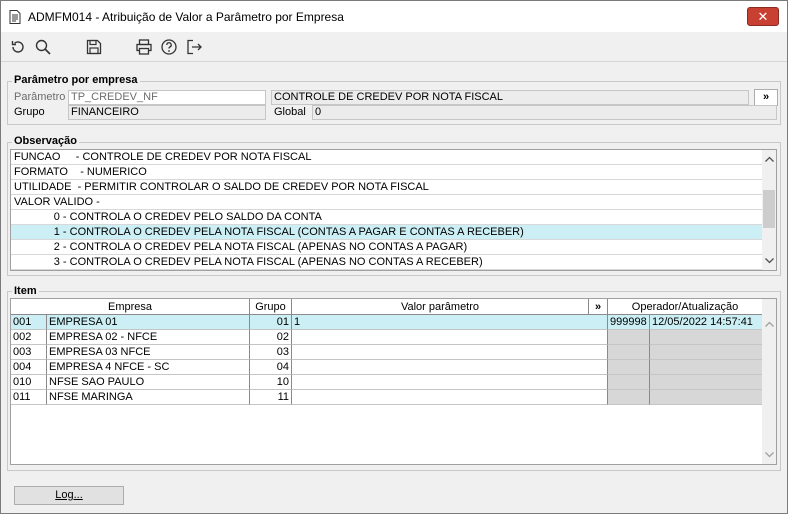 Image resolution: width=788 pixels, height=514 pixels. Describe the element at coordinates (167, 112) in the screenshot. I see `grupo-field: FINANCEIRO` at that location.